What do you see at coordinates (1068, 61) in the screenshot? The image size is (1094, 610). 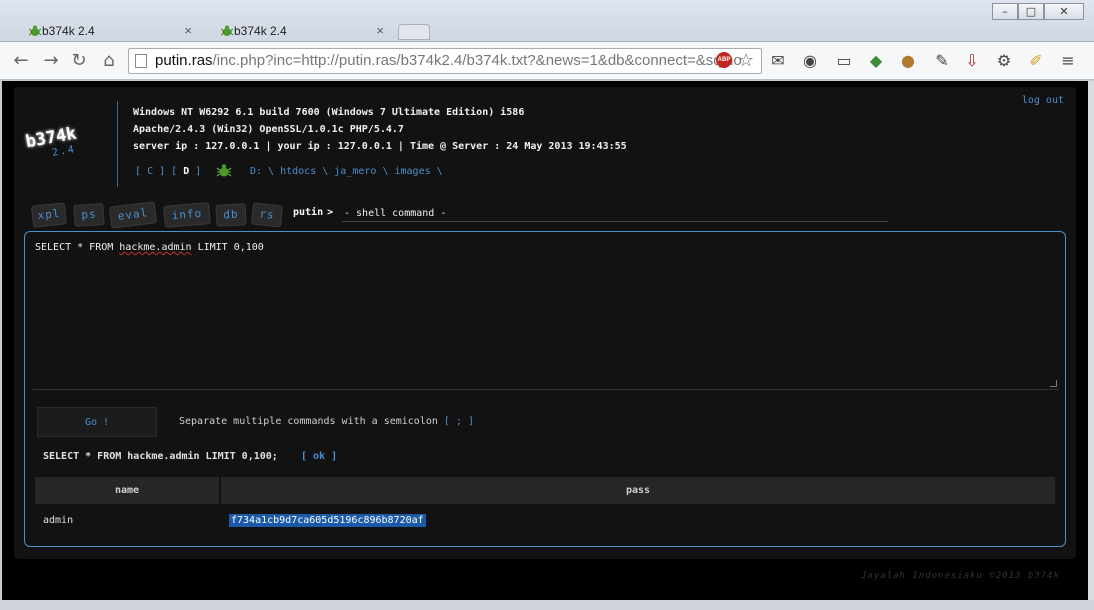 I see `menu-icon: ≡` at bounding box center [1068, 61].